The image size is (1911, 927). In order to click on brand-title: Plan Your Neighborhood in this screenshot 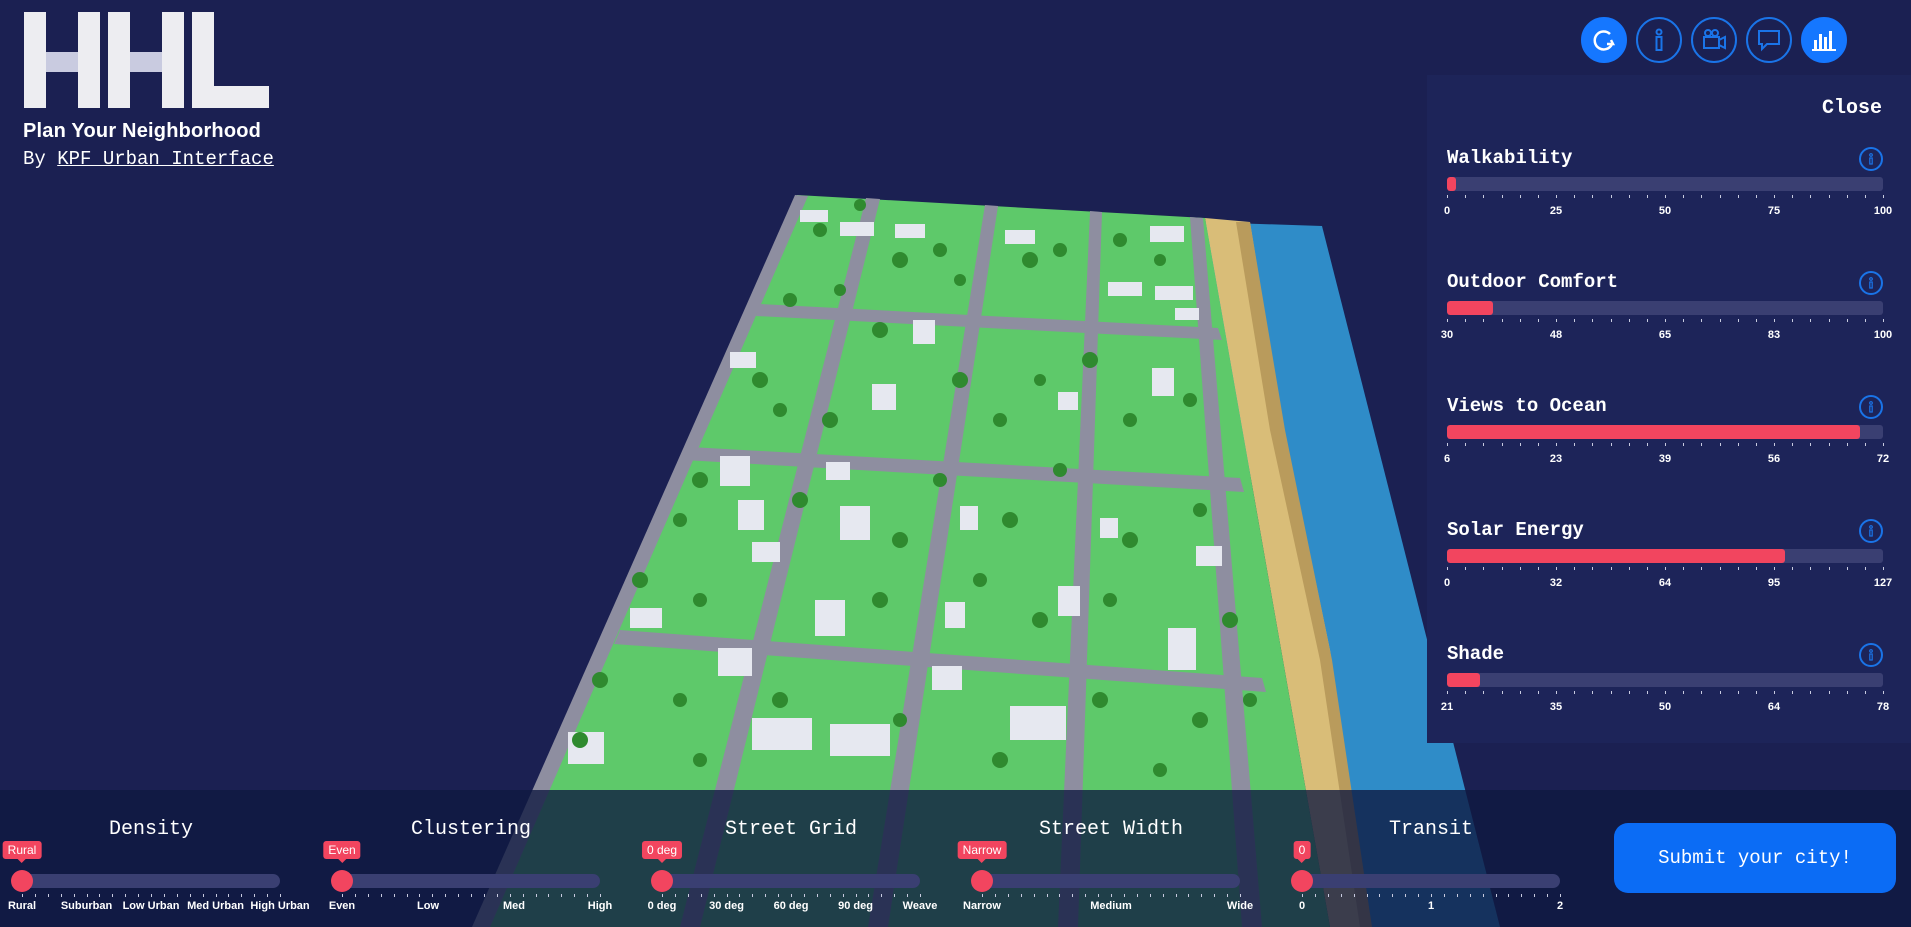, I will do `click(142, 131)`.